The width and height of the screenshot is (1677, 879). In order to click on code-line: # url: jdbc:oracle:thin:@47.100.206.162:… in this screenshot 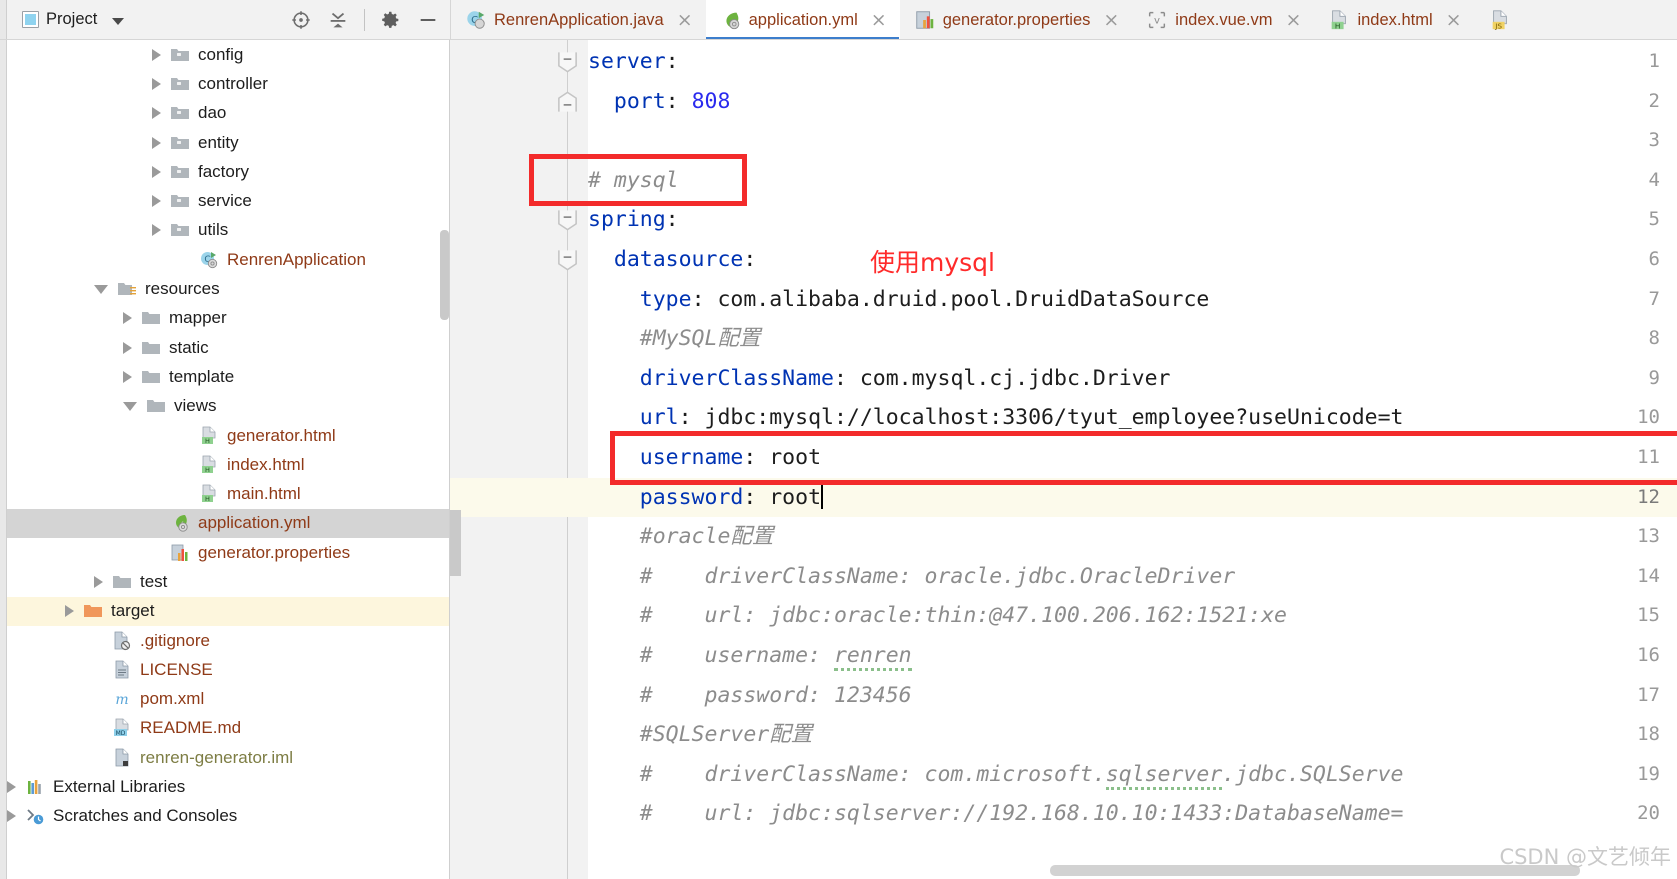, I will do `click(1132, 616)`.